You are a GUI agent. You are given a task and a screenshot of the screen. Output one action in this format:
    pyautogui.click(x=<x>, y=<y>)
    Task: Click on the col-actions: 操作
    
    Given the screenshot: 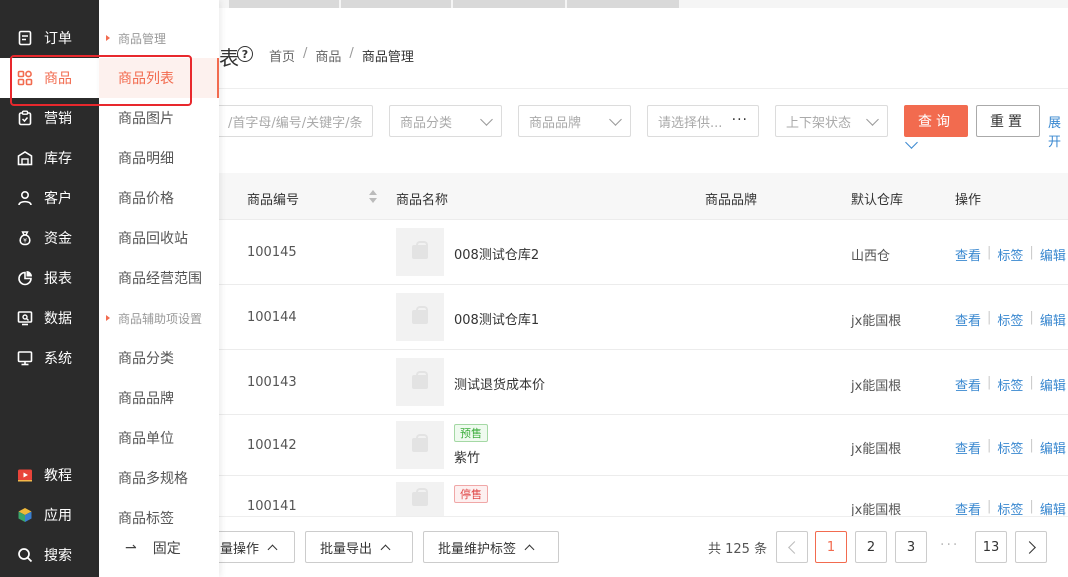 What is the action you would take?
    pyautogui.click(x=968, y=200)
    